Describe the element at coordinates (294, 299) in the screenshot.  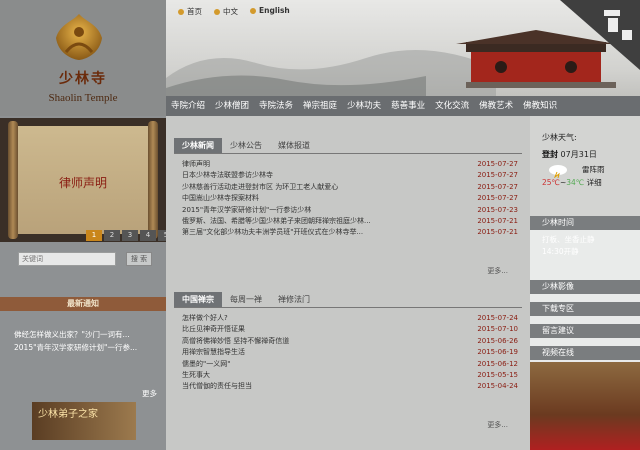
I see `tab-zen-practice: 禅修法门` at that location.